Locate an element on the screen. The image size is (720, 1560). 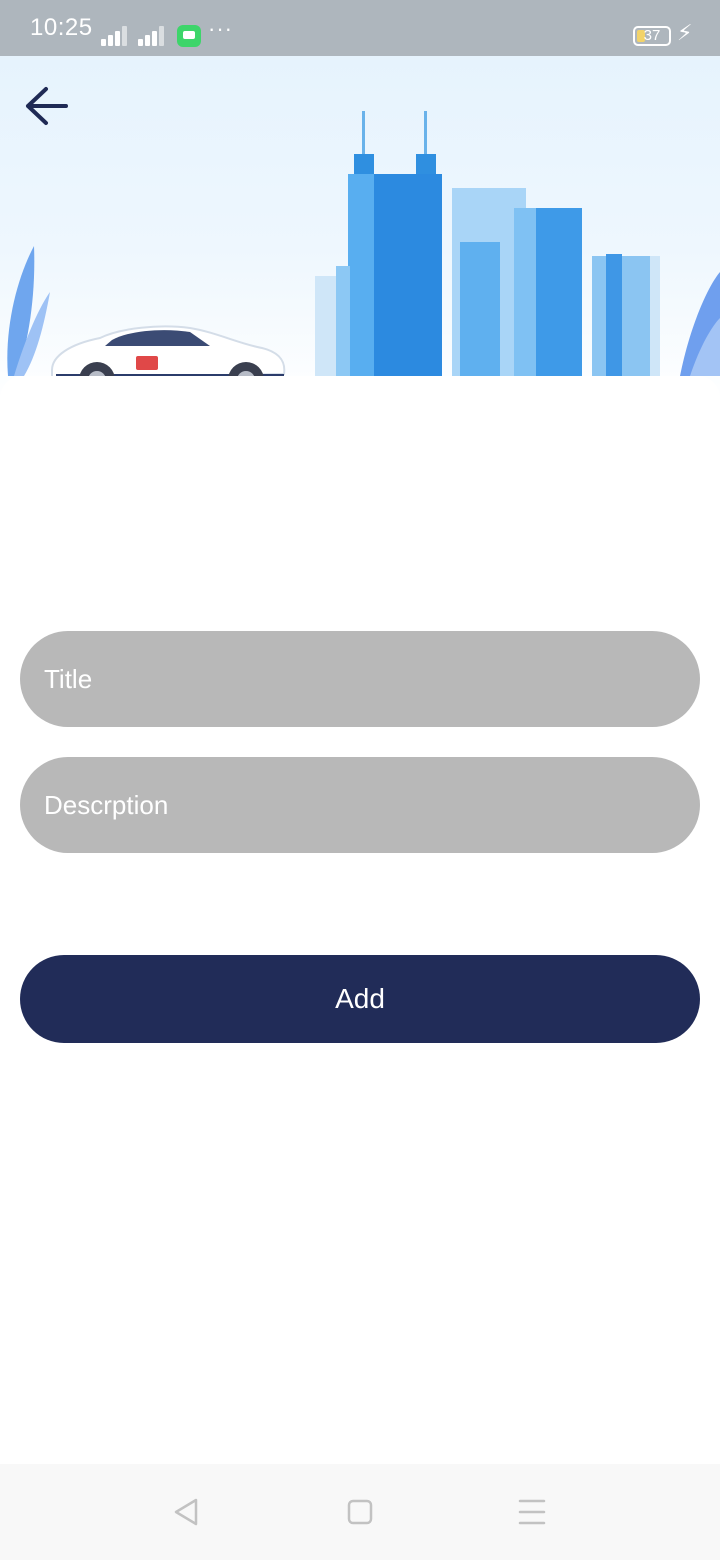
nav-menu-button is located at coordinates (532, 1512).